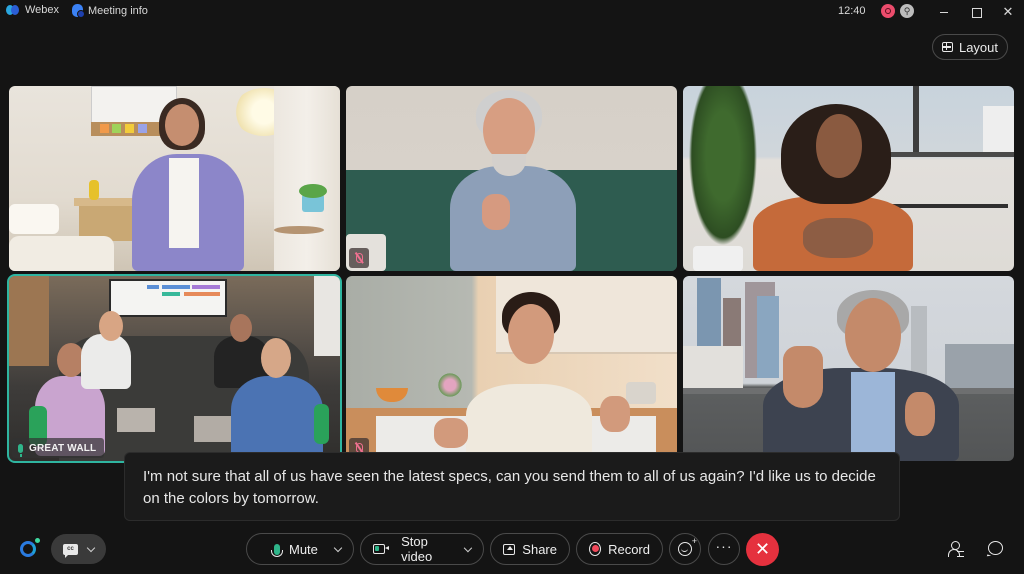 This screenshot has height=574, width=1024. Describe the element at coordinates (947, 47) in the screenshot. I see `grid-icon` at that location.